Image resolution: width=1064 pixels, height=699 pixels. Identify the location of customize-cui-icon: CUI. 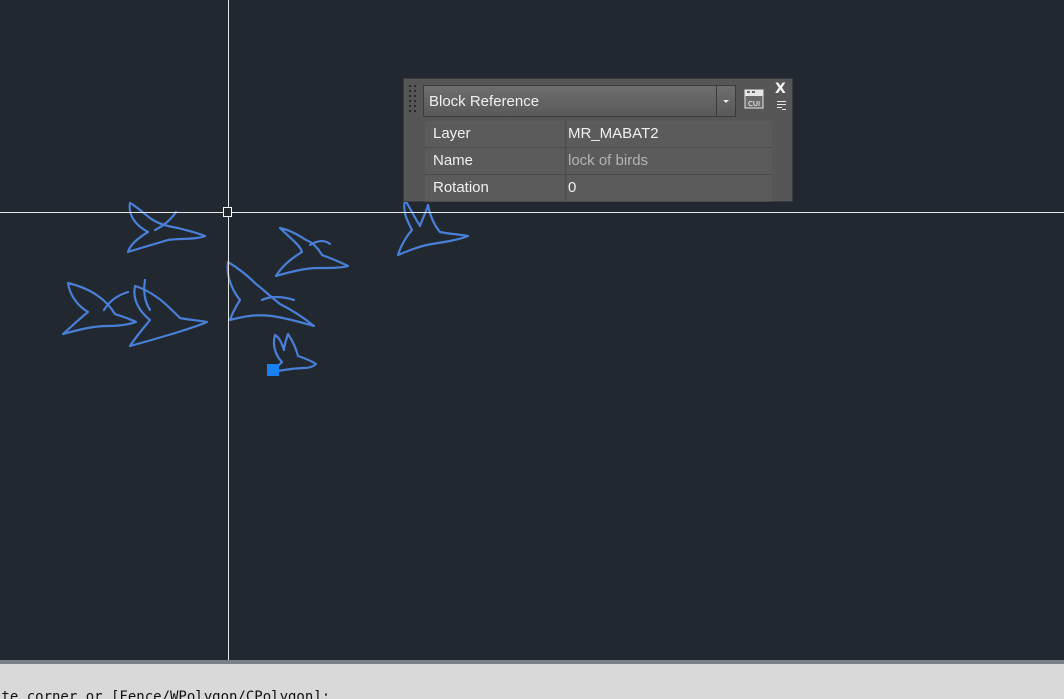
(754, 99).